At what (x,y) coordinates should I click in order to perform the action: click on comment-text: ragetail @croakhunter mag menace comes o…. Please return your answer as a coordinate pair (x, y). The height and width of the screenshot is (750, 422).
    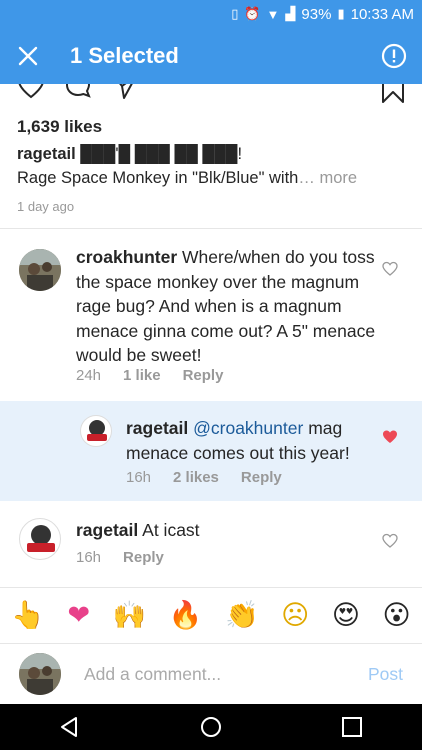
    Looking at the image, I should click on (256, 440).